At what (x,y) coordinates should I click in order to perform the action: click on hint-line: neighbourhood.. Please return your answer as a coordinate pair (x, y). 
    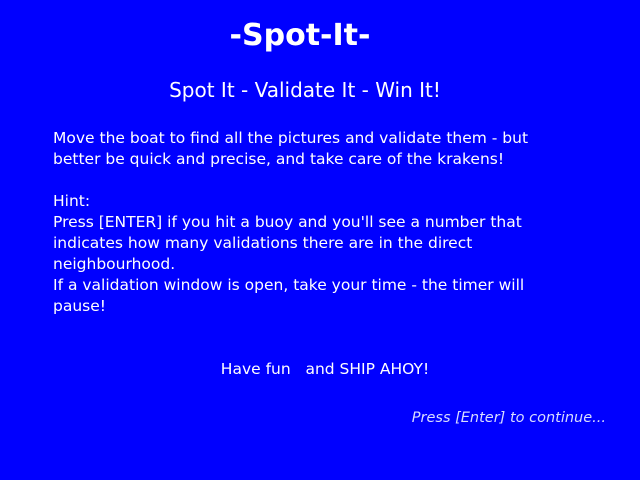
    Looking at the image, I should click on (114, 264).